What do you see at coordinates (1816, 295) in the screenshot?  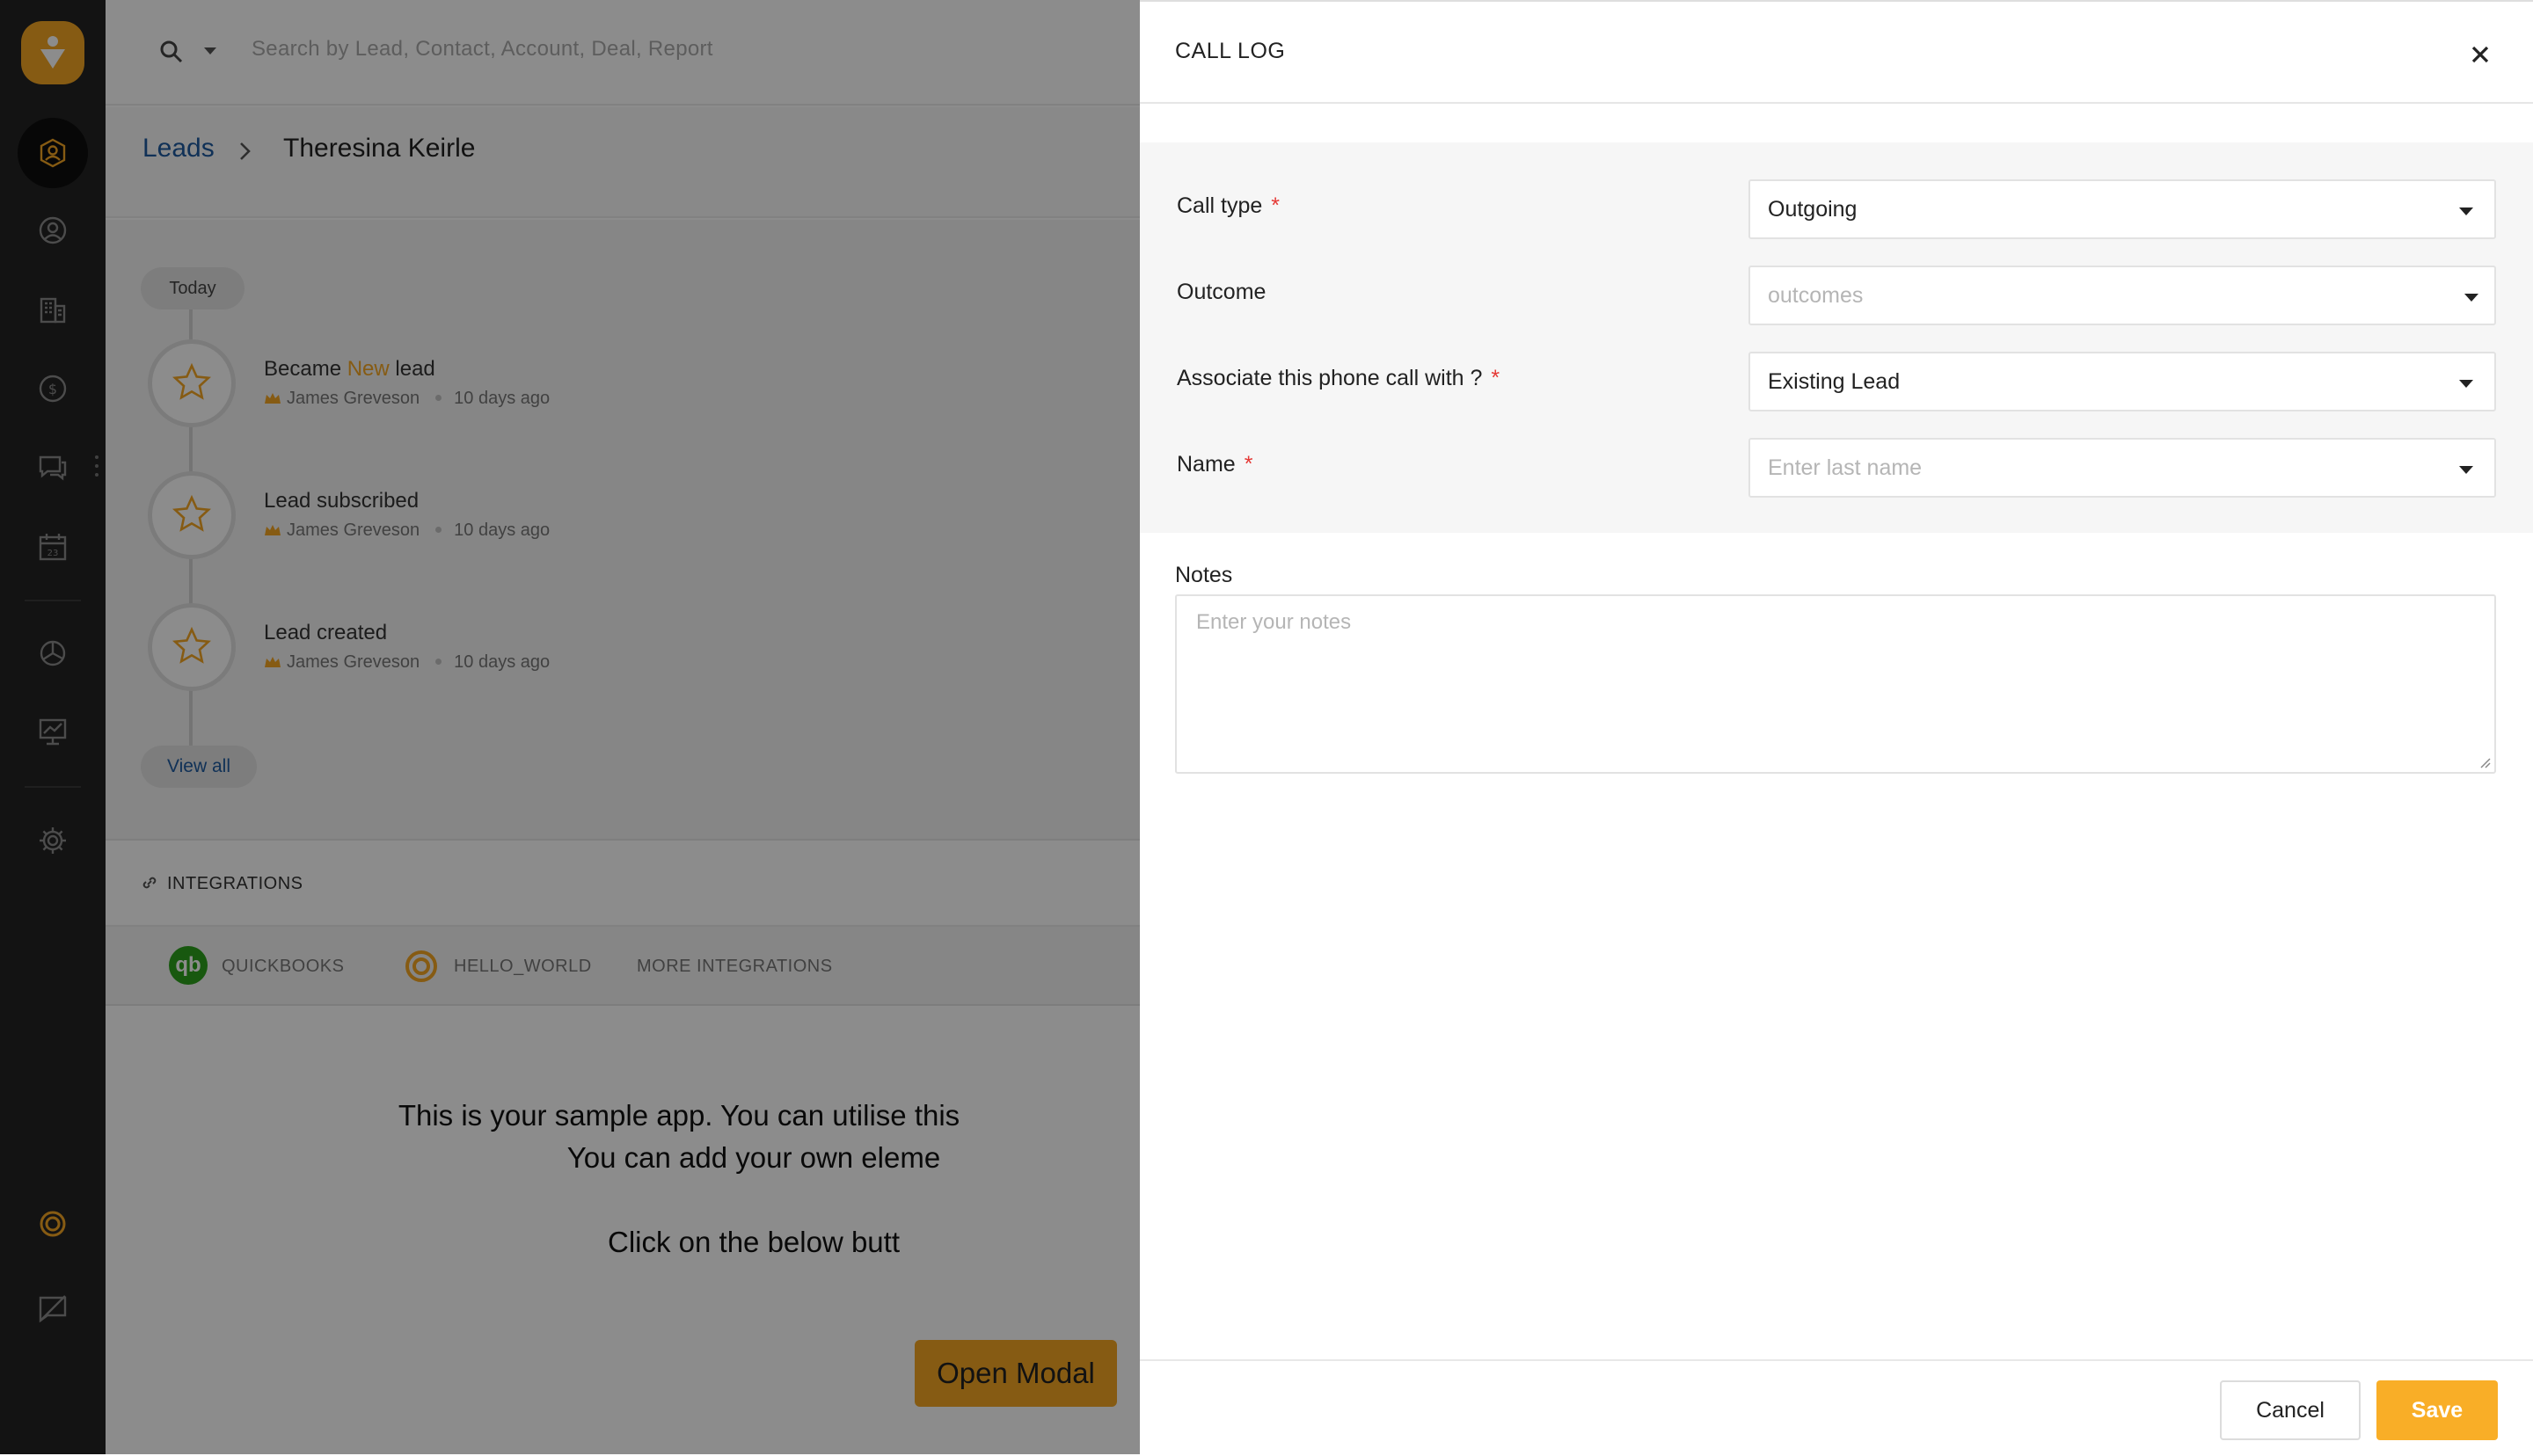 I see `outcome-placeholder: outcomes` at bounding box center [1816, 295].